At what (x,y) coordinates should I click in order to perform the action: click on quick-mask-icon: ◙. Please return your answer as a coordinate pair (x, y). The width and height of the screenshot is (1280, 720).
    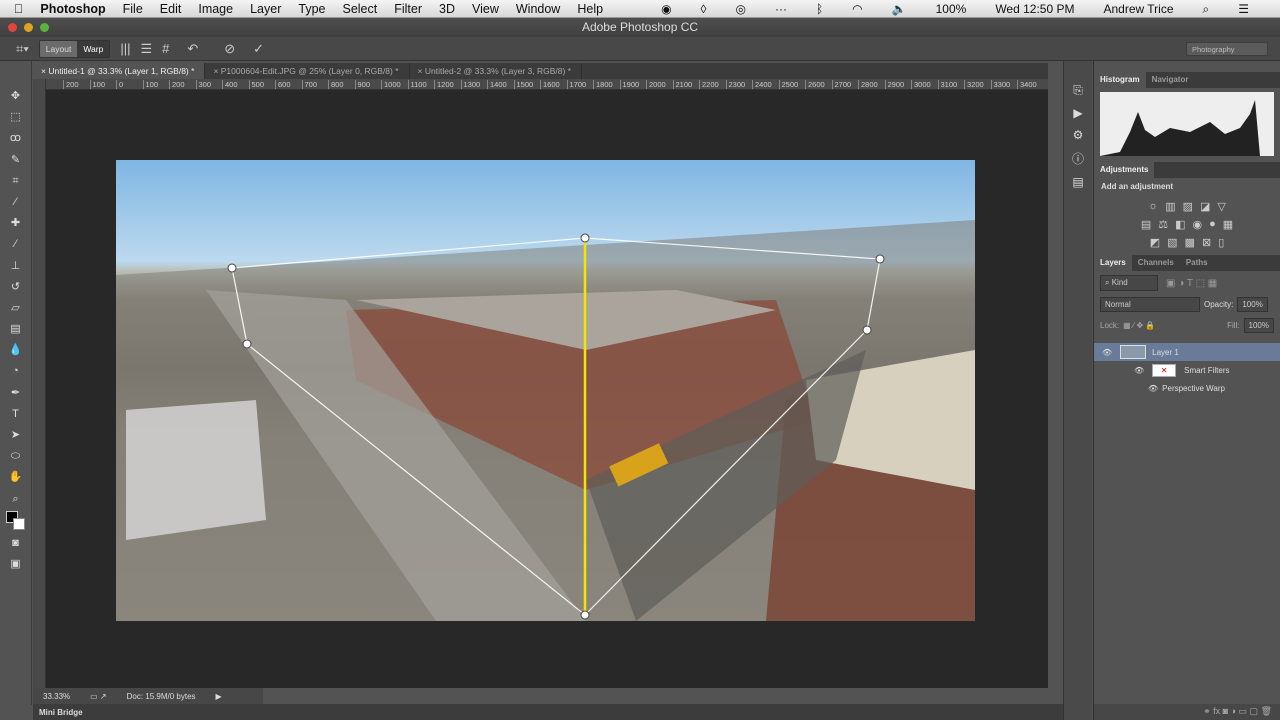
    Looking at the image, I should click on (15, 543).